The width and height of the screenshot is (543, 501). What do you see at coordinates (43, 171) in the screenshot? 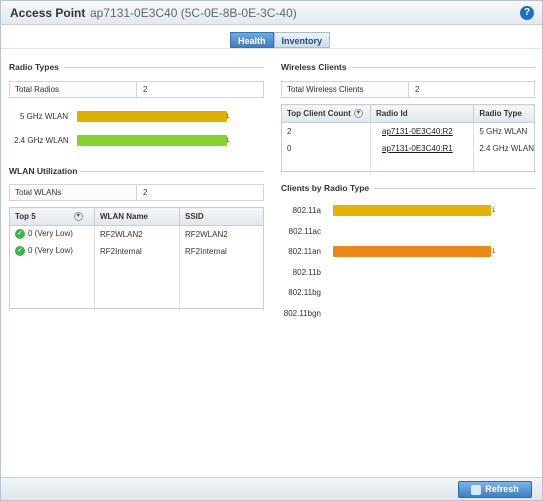
I see `wlan-utilization-title: WLAN Utilization` at bounding box center [43, 171].